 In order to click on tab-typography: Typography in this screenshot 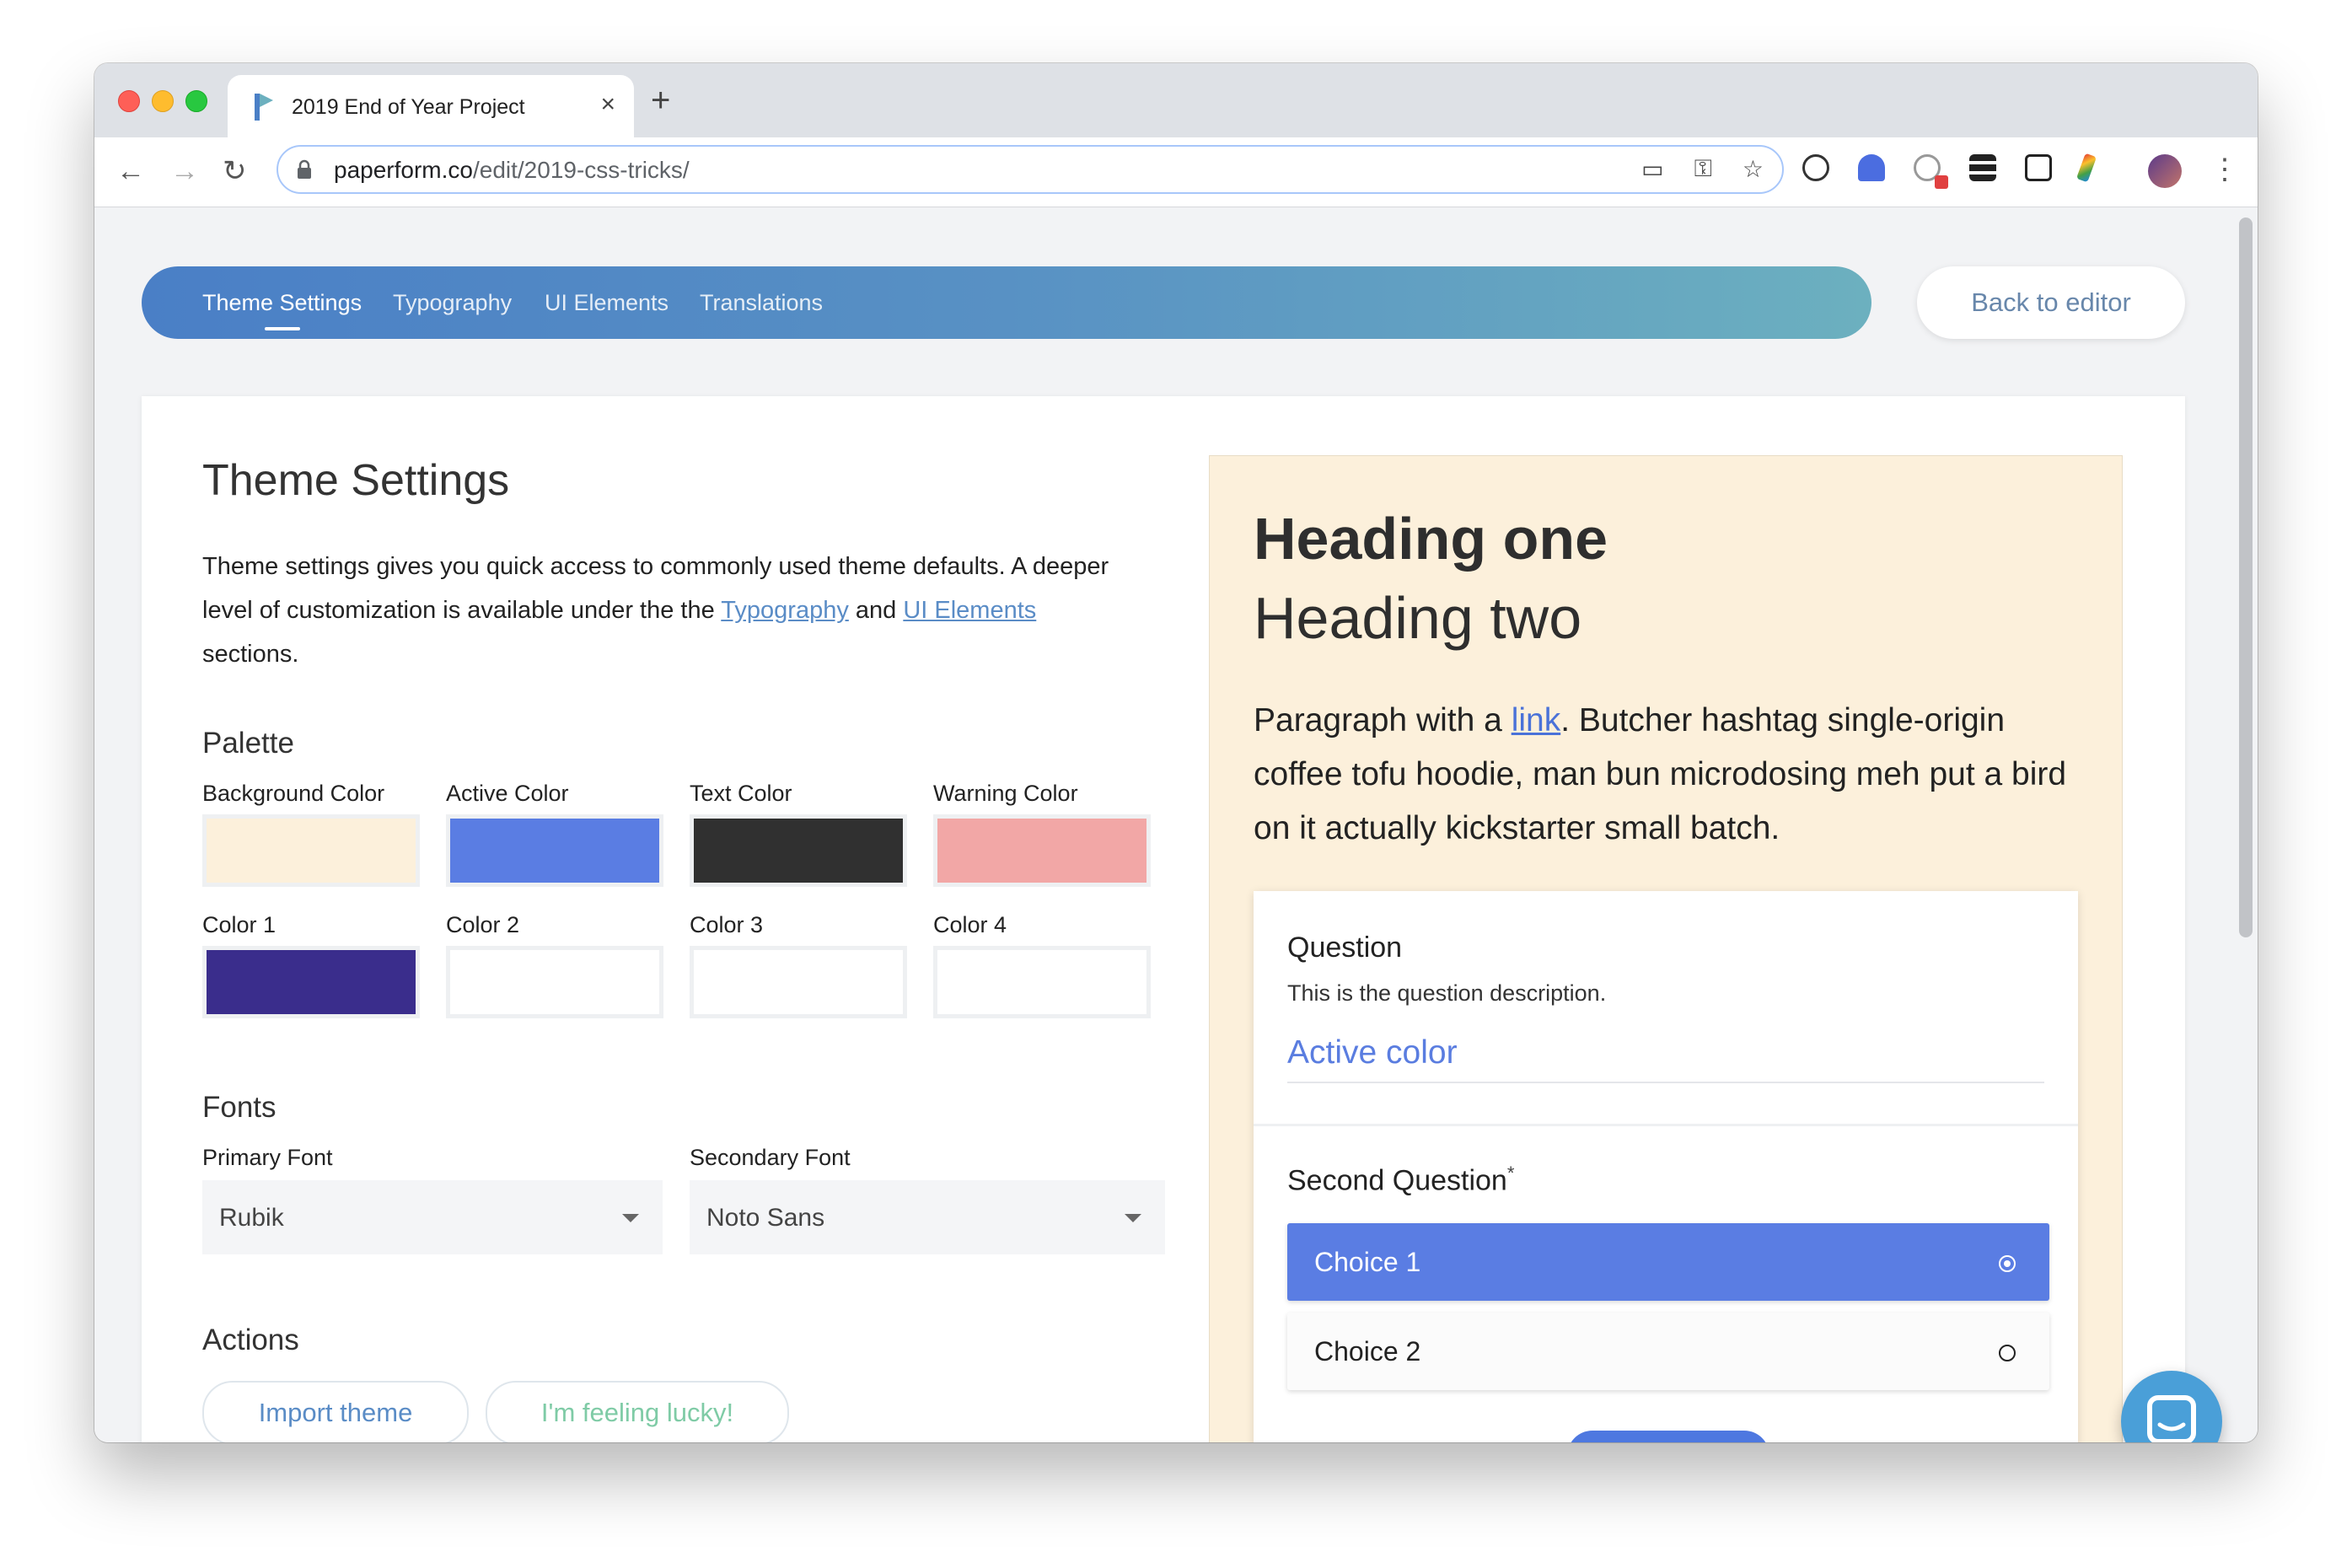, I will do `click(453, 303)`.